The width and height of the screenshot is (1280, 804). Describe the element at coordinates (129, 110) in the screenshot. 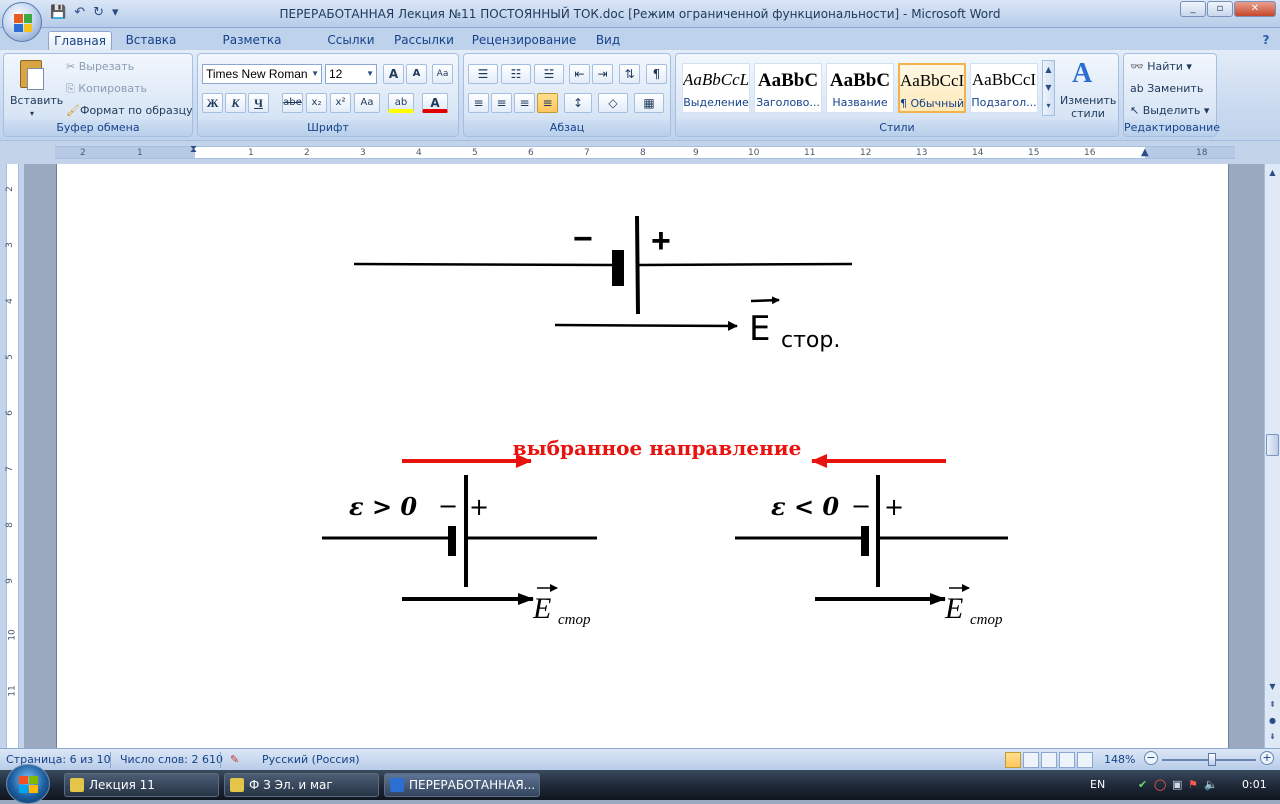

I see `format-painter-button: 🖌Формат по образцу` at that location.